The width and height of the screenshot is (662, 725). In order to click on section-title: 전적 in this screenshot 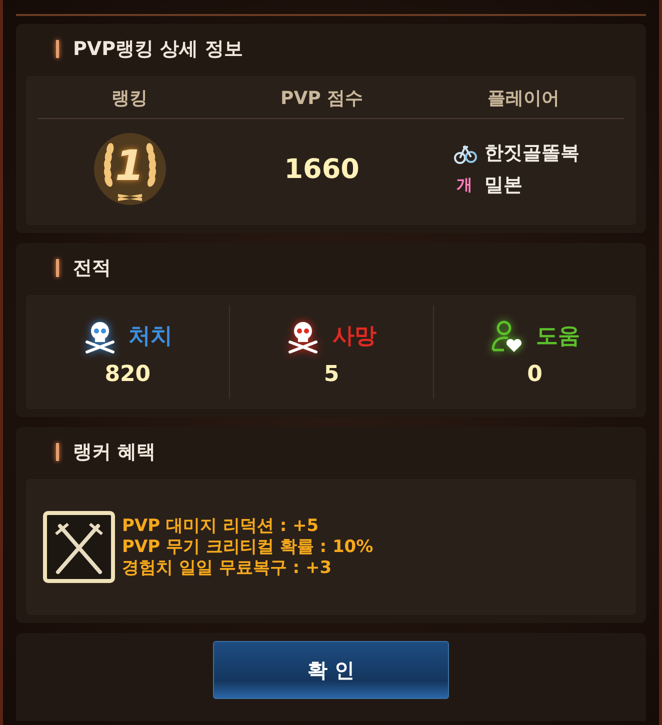, I will do `click(92, 268)`.